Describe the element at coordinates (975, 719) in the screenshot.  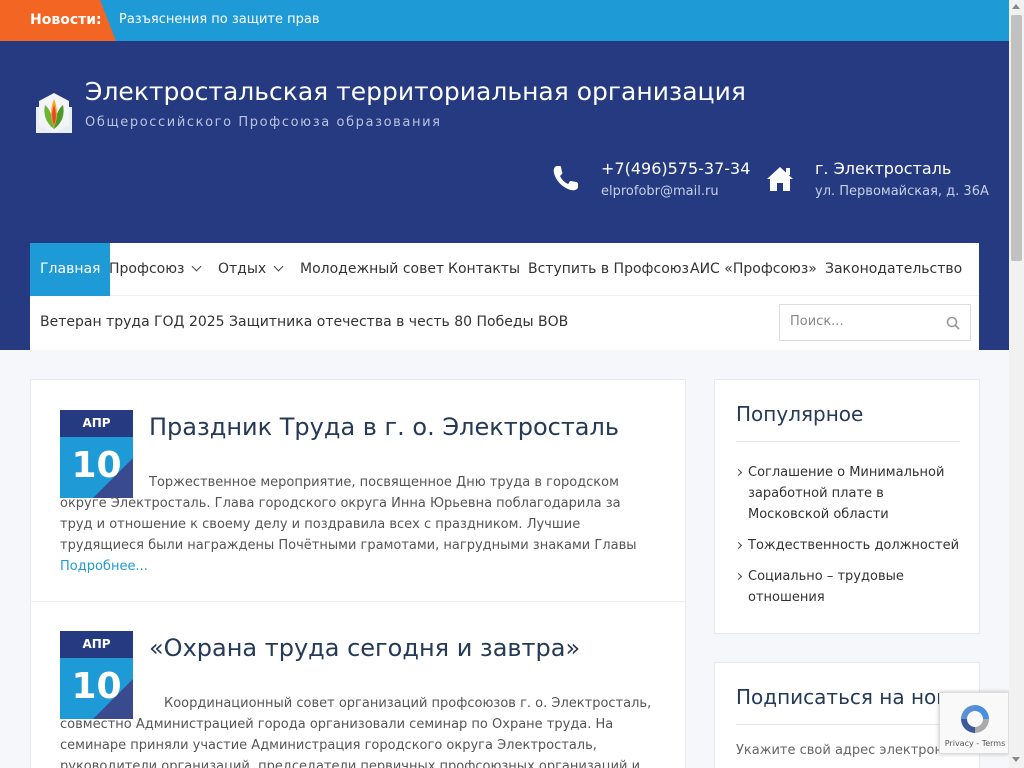
I see `recaptcha-icon` at that location.